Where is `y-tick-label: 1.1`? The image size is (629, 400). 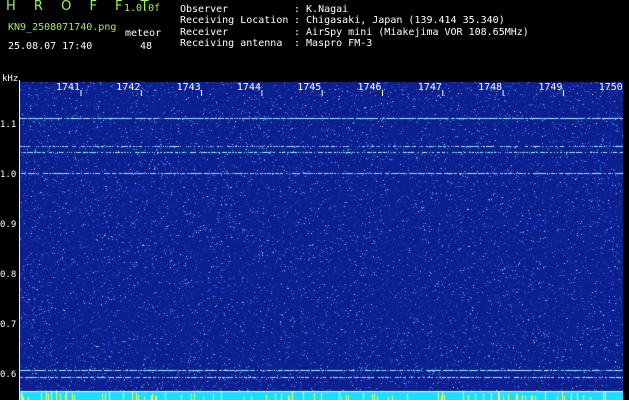 y-tick-label: 1.1 is located at coordinates (8, 125).